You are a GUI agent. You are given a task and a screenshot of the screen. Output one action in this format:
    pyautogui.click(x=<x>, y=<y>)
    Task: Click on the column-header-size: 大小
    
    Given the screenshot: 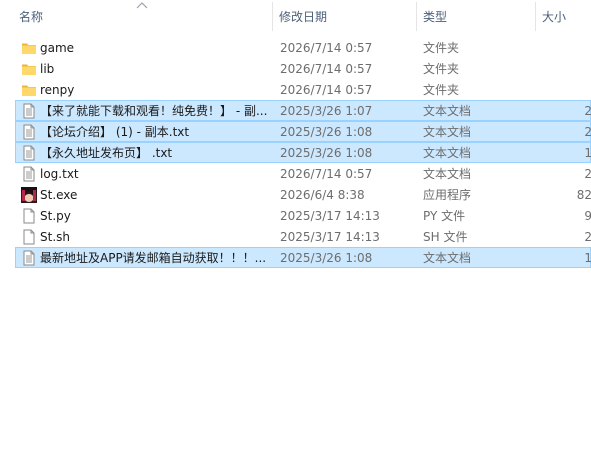 What is the action you would take?
    pyautogui.click(x=563, y=16)
    